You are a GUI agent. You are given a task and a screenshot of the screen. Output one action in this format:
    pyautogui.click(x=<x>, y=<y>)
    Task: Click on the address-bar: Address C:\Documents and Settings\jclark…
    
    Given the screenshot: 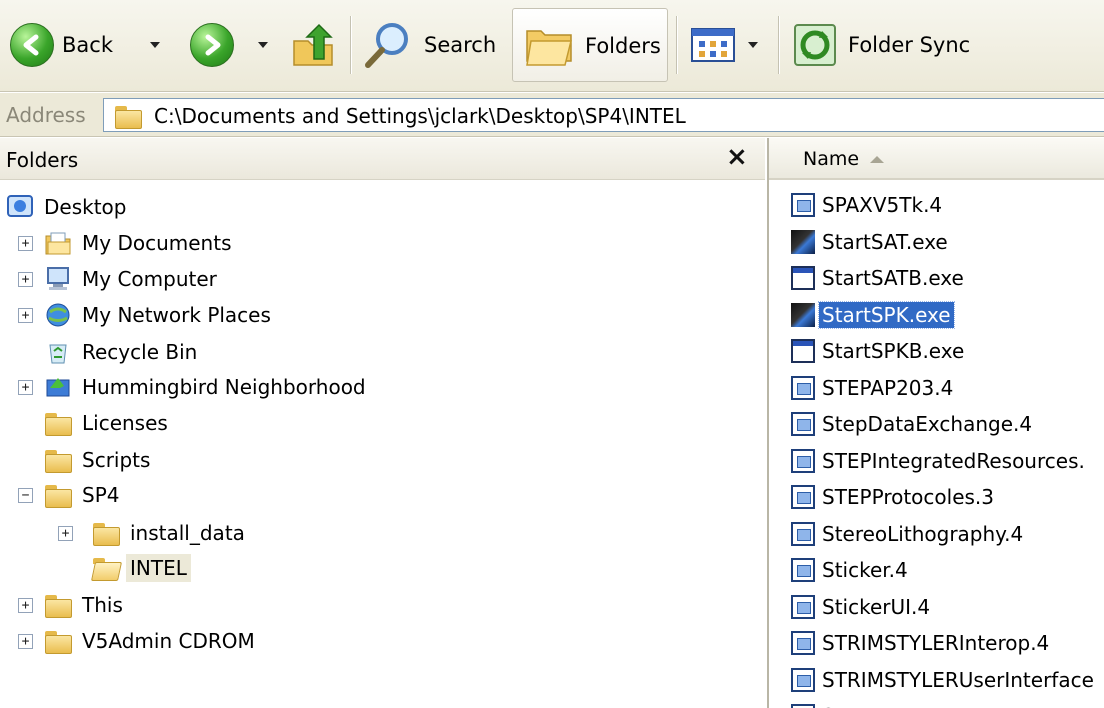 What is the action you would take?
    pyautogui.click(x=552, y=115)
    